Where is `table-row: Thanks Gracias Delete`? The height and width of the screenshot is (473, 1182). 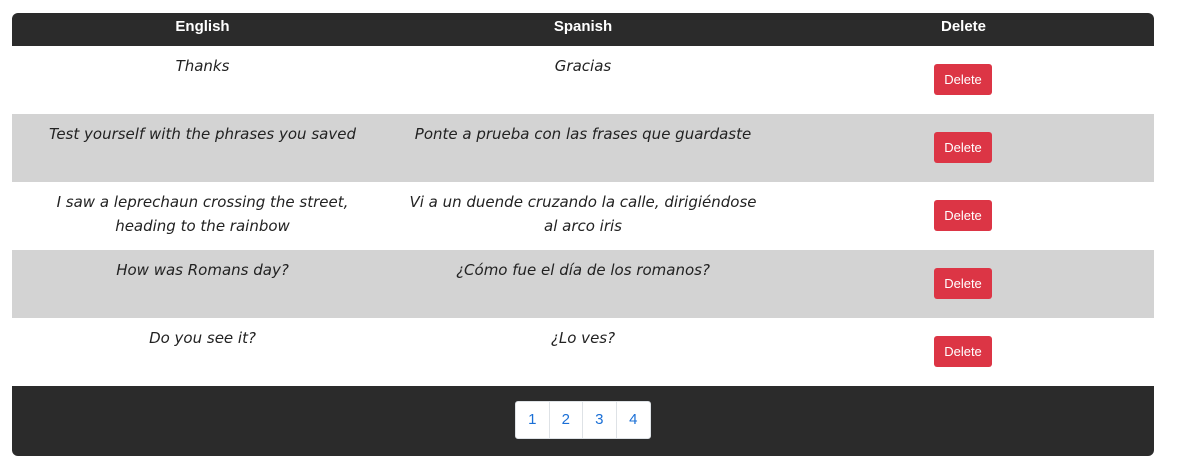
table-row: Thanks Gracias Delete is located at coordinates (583, 80).